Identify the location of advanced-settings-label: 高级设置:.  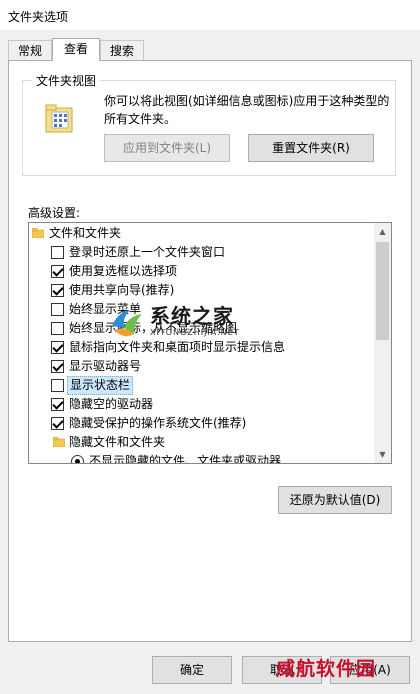
(54, 213).